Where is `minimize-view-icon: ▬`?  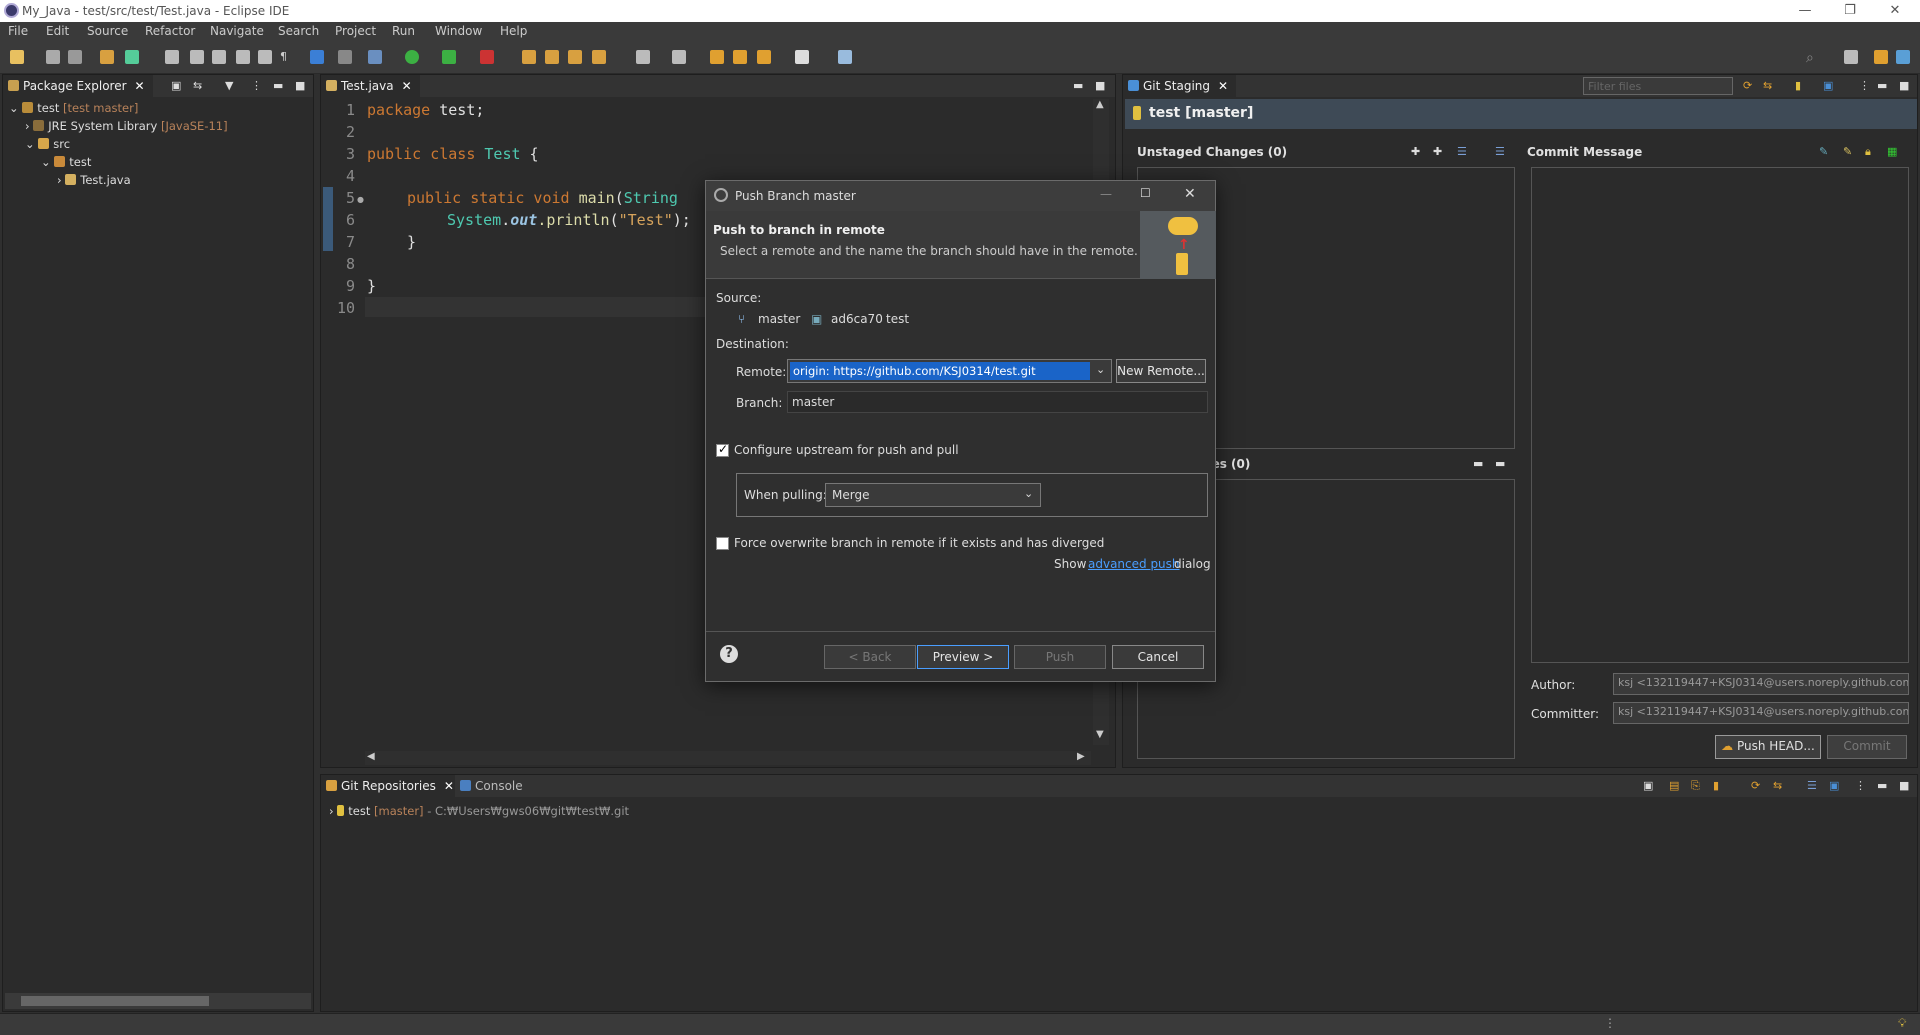
minimize-view-icon: ▬ is located at coordinates (278, 85).